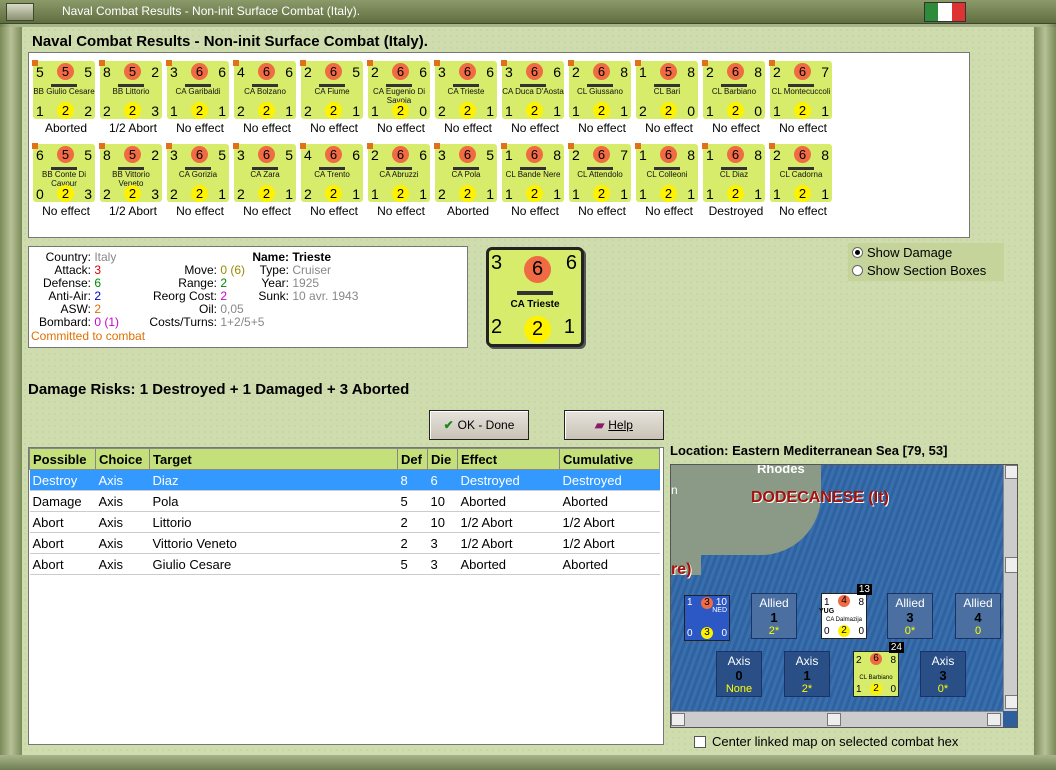 This screenshot has height=770, width=1056. Describe the element at coordinates (926, 262) in the screenshot. I see `display-options: Show Damage Show Section Boxes` at that location.